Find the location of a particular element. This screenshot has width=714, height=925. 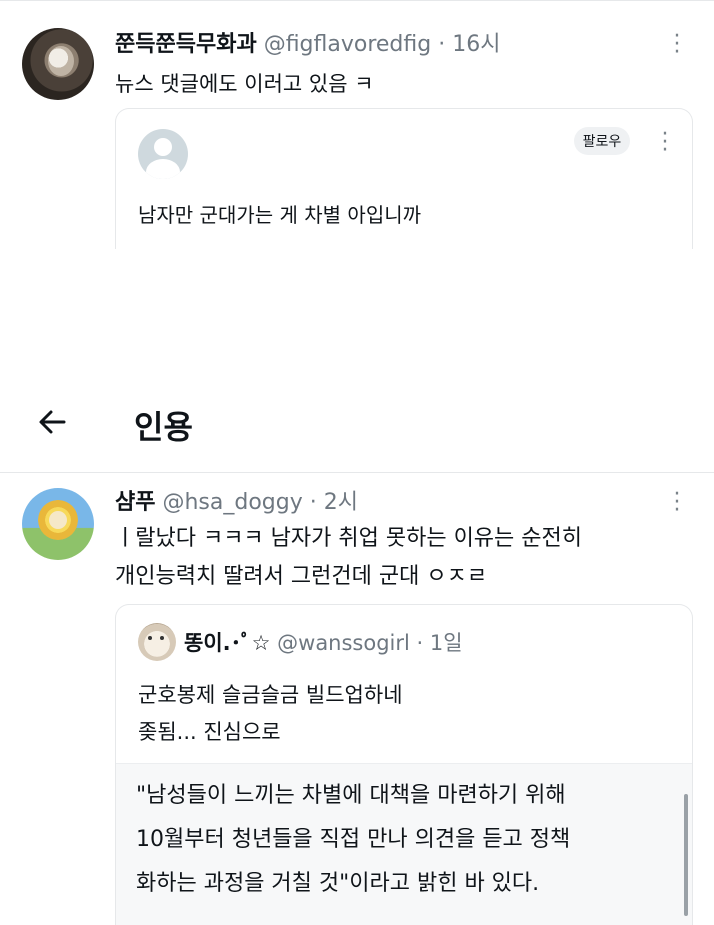

scrollbar is located at coordinates (686, 855).